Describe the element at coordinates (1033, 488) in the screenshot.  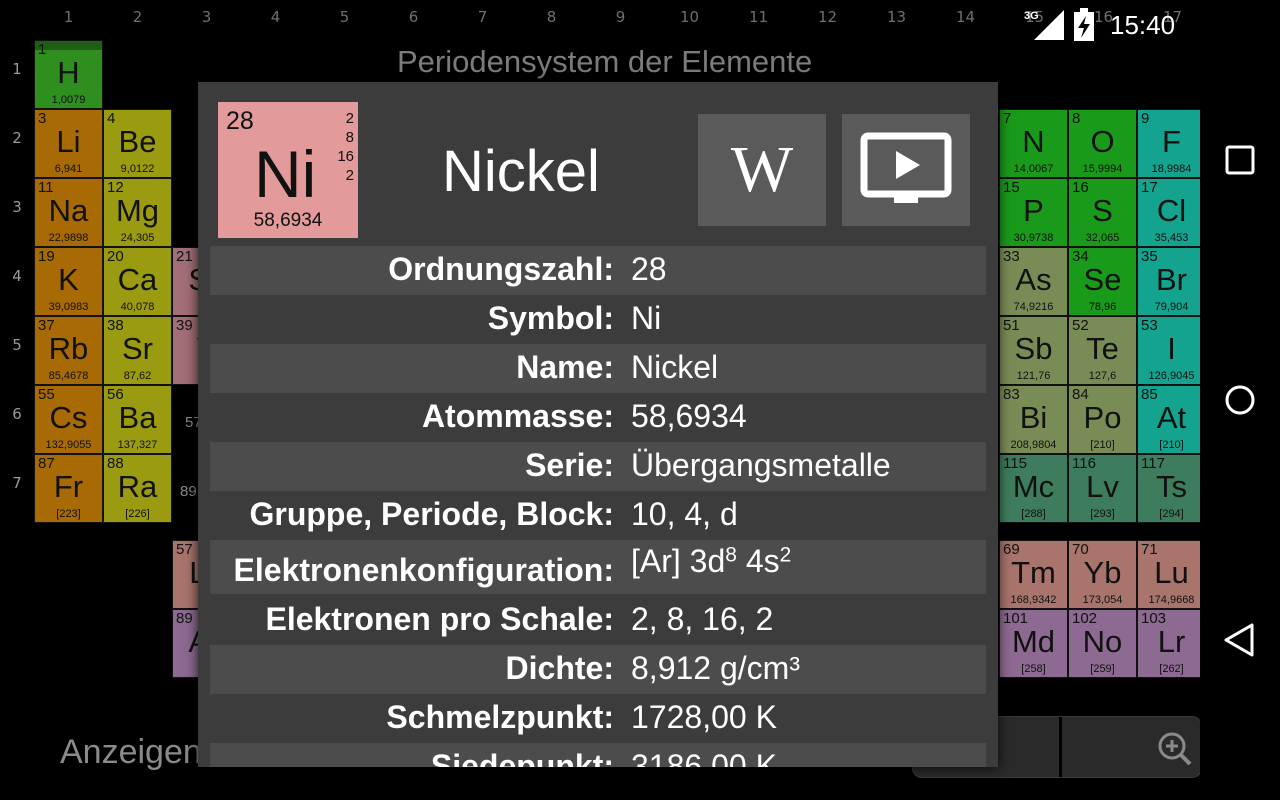
I see `element-cell: 115 Mc [288]` at that location.